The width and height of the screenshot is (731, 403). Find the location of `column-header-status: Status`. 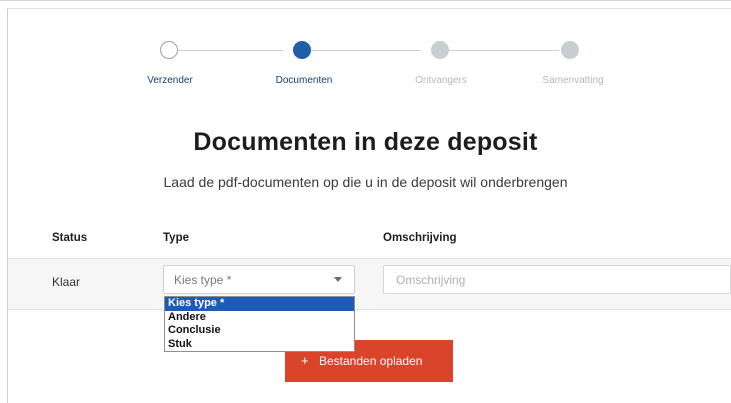

column-header-status: Status is located at coordinates (70, 238).